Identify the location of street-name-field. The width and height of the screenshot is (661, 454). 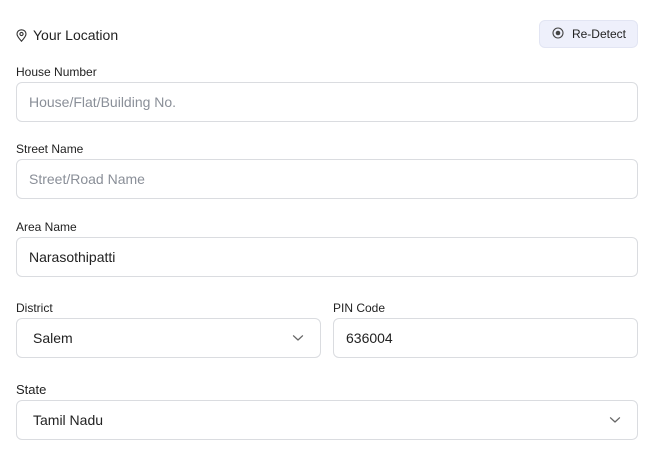
(327, 179).